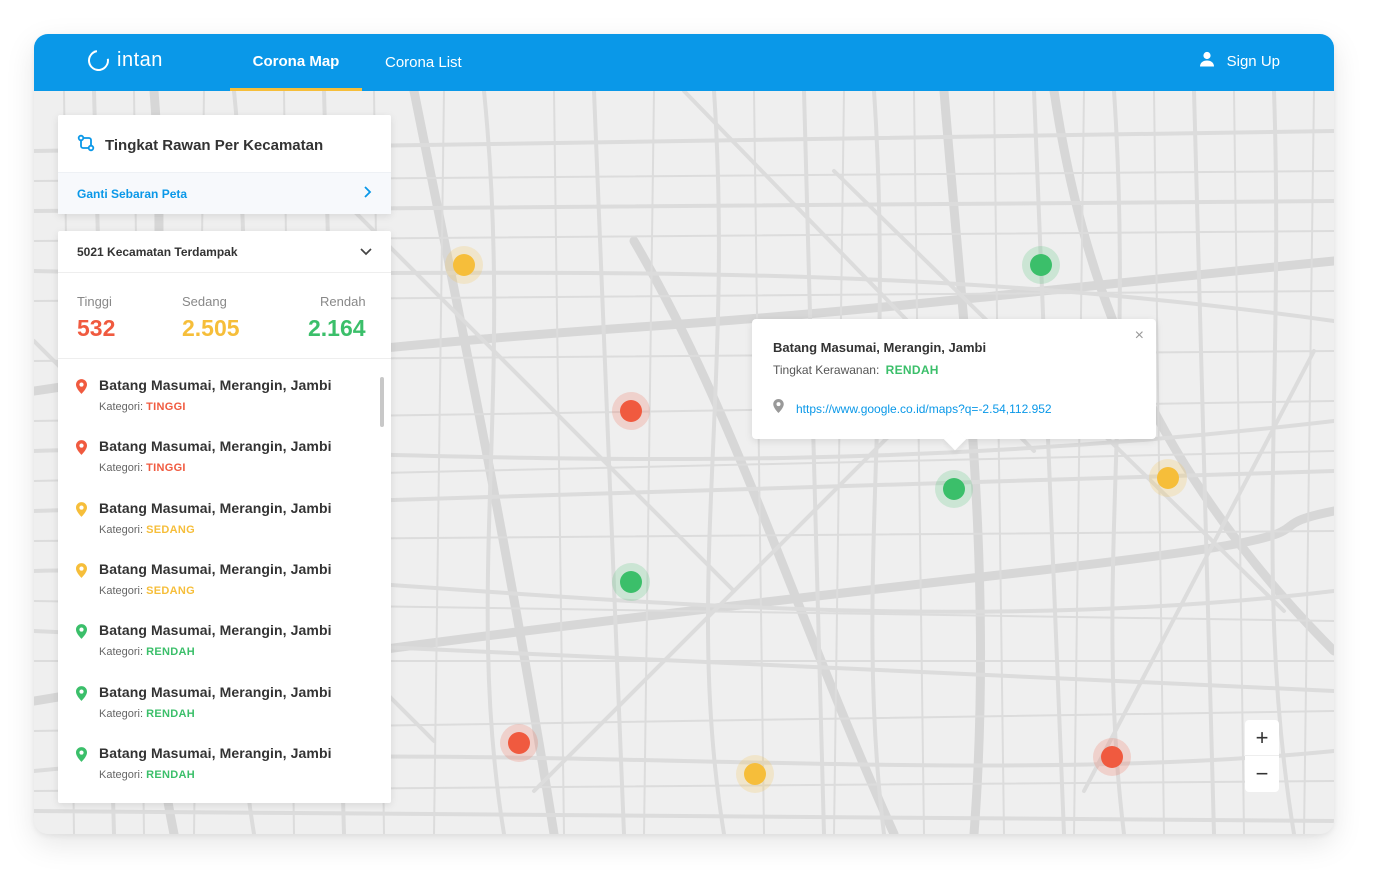  I want to click on list-scrollbar, so click(382, 402).